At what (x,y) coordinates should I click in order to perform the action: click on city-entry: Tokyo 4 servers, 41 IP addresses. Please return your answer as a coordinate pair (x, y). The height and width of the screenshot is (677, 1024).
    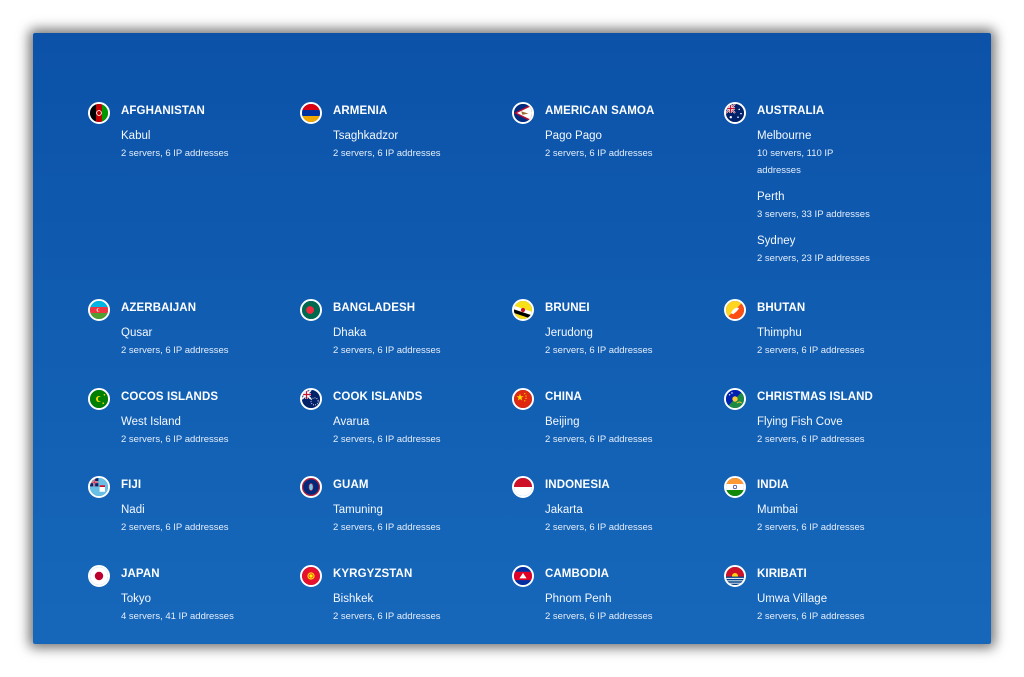
    Looking at the image, I should click on (181, 608).